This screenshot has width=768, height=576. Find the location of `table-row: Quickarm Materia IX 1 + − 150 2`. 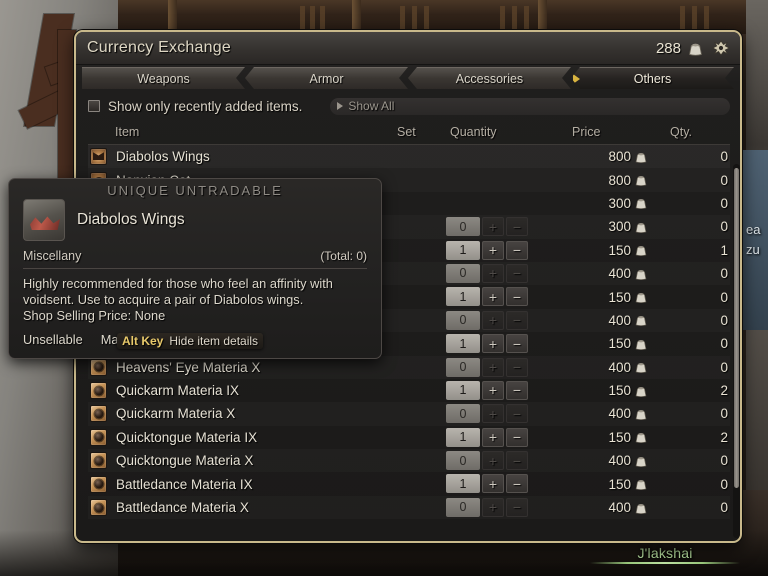

table-row: Quickarm Materia IX 1 + − 150 2 is located at coordinates (409, 390).